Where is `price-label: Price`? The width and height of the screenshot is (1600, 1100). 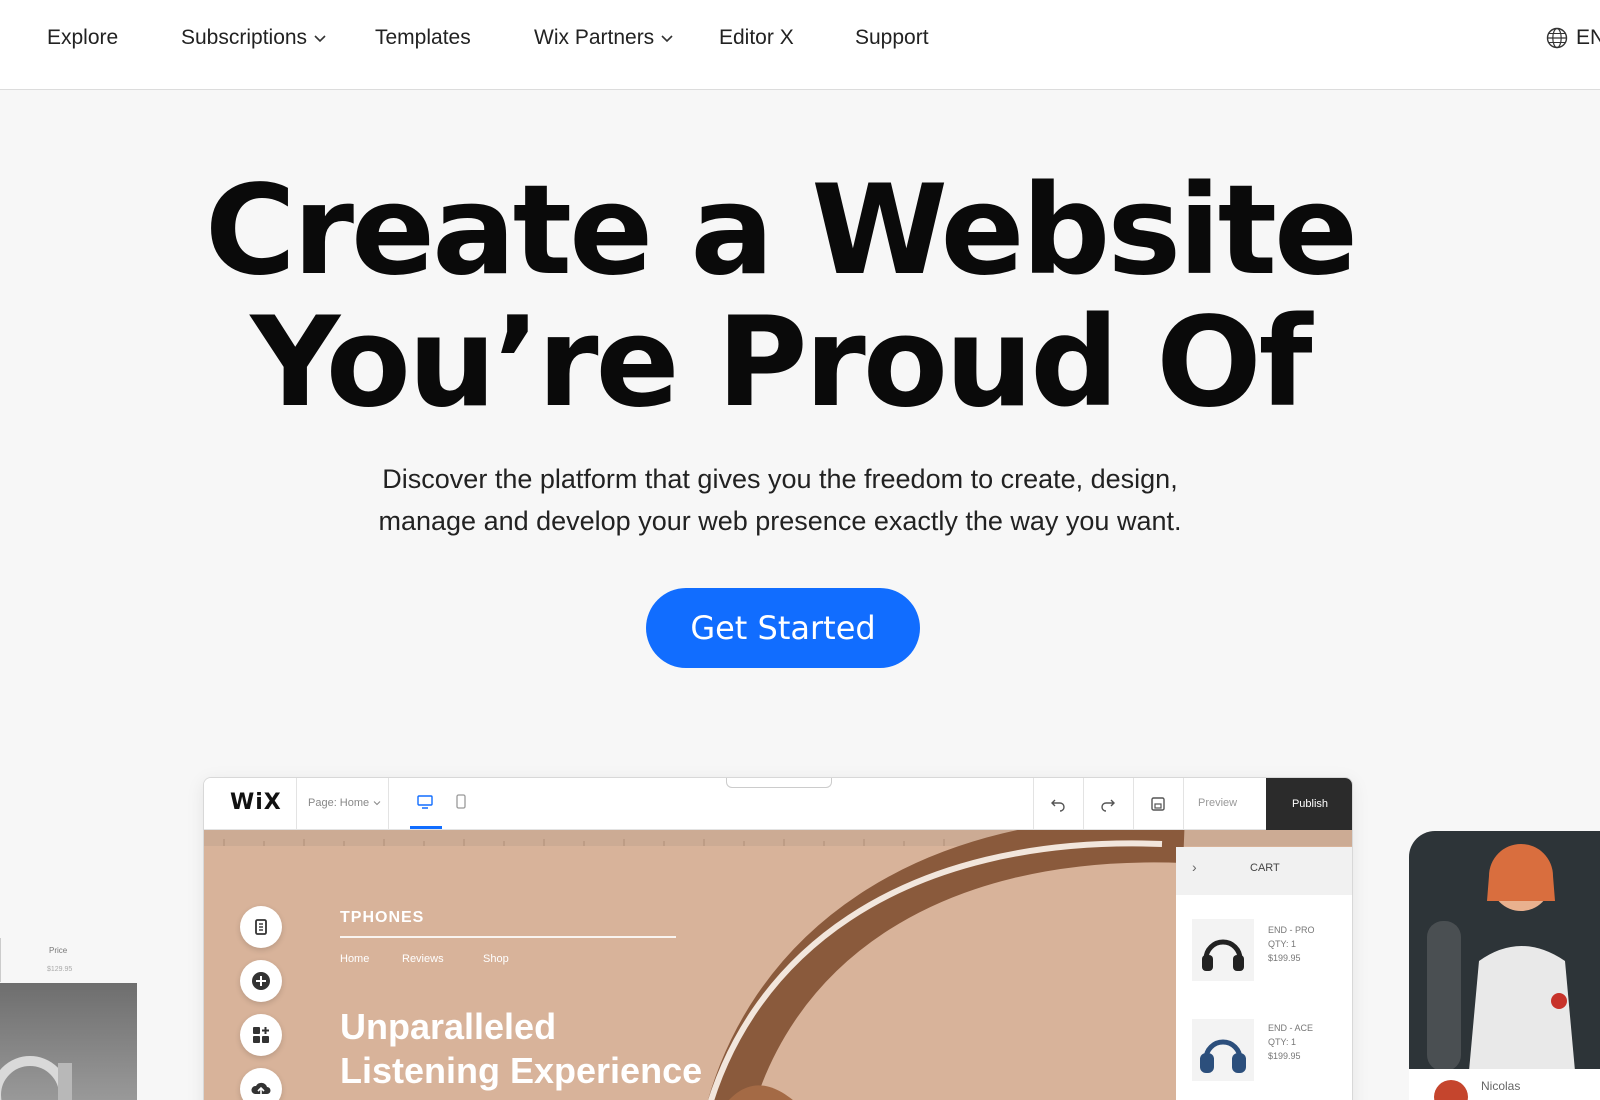 price-label: Price is located at coordinates (58, 950).